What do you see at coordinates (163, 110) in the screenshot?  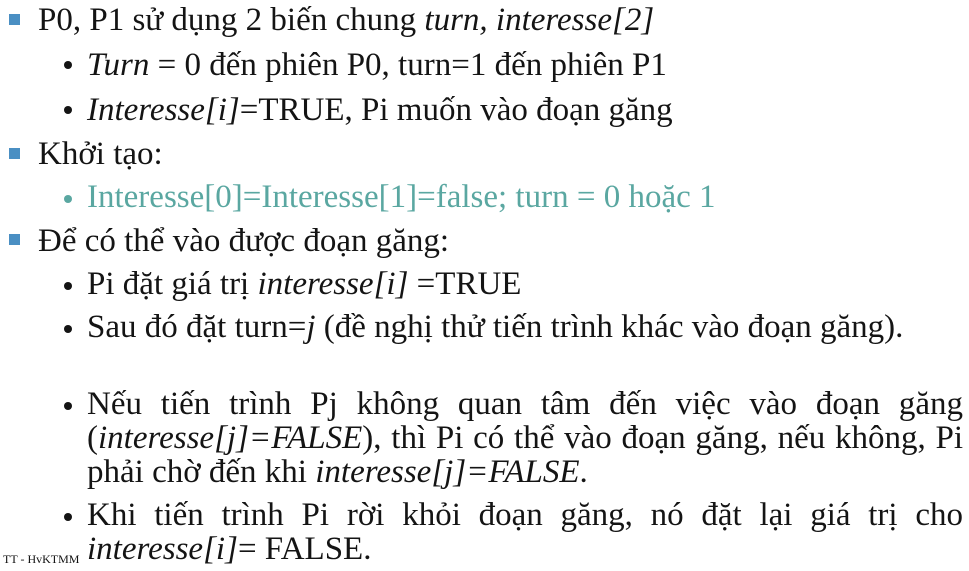 I see `sub-2-italic: Interesse[i]` at bounding box center [163, 110].